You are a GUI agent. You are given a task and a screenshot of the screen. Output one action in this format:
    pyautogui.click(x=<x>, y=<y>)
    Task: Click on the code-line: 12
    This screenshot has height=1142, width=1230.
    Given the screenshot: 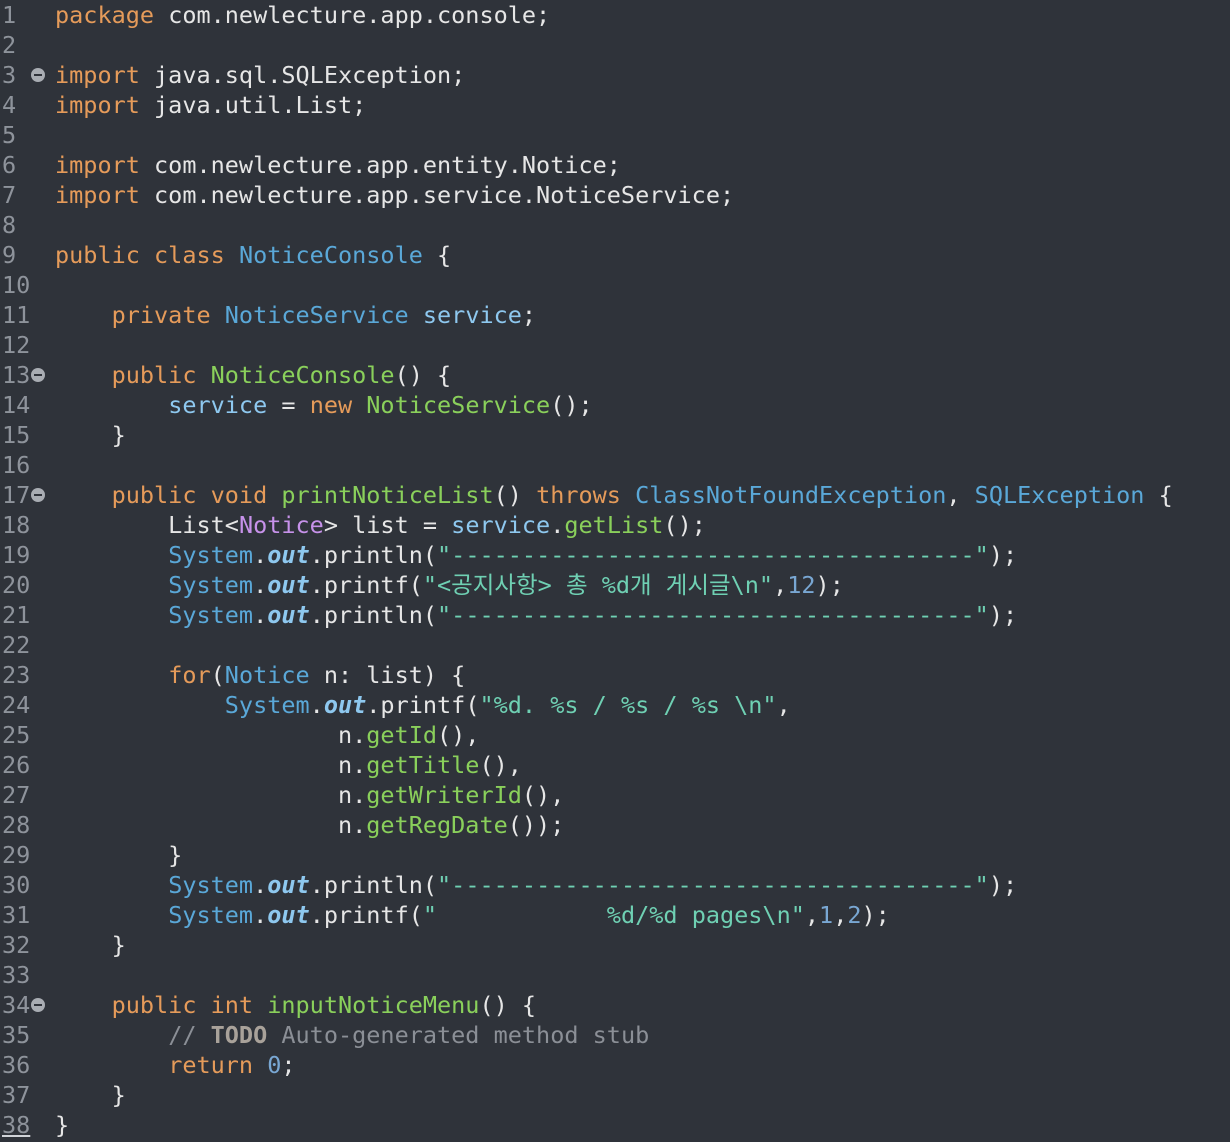 What is the action you would take?
    pyautogui.click(x=615, y=345)
    